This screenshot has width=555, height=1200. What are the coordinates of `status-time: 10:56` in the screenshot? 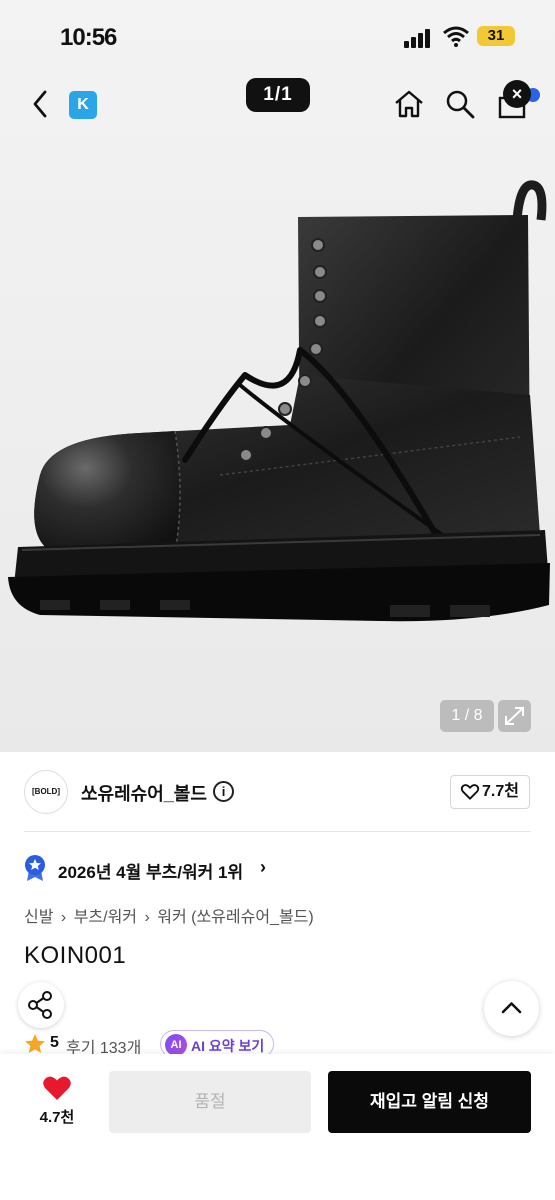 It's located at (88, 37).